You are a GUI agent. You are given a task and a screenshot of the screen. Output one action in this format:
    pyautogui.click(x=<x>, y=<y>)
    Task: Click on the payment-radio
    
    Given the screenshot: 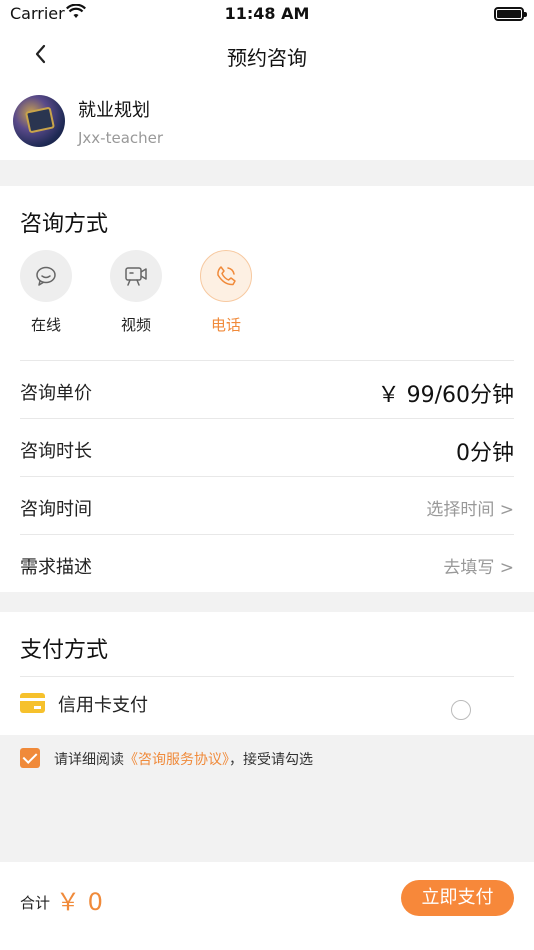 What is the action you would take?
    pyautogui.click(x=461, y=710)
    